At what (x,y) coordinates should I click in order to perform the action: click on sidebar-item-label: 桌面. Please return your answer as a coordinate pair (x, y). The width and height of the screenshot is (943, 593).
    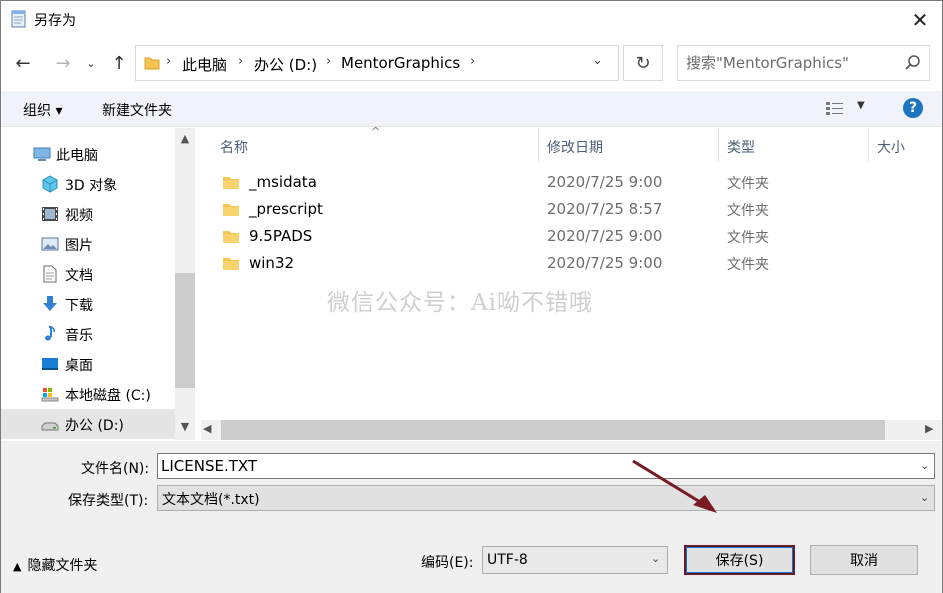
    Looking at the image, I should click on (79, 366).